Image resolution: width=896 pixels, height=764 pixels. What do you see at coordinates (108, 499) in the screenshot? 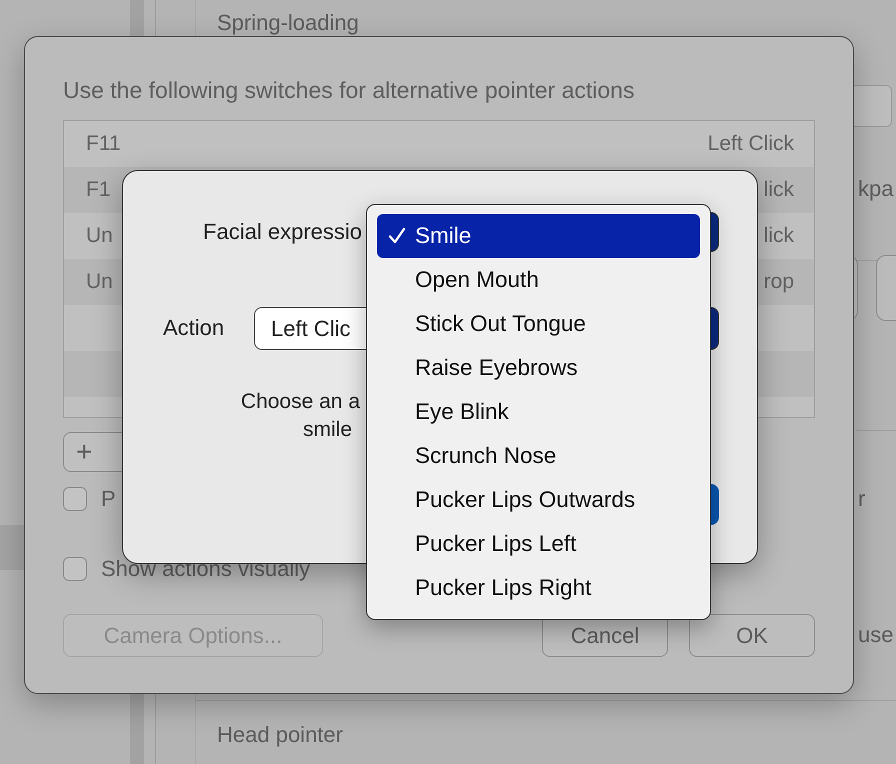
I see `checkbox-label: P` at bounding box center [108, 499].